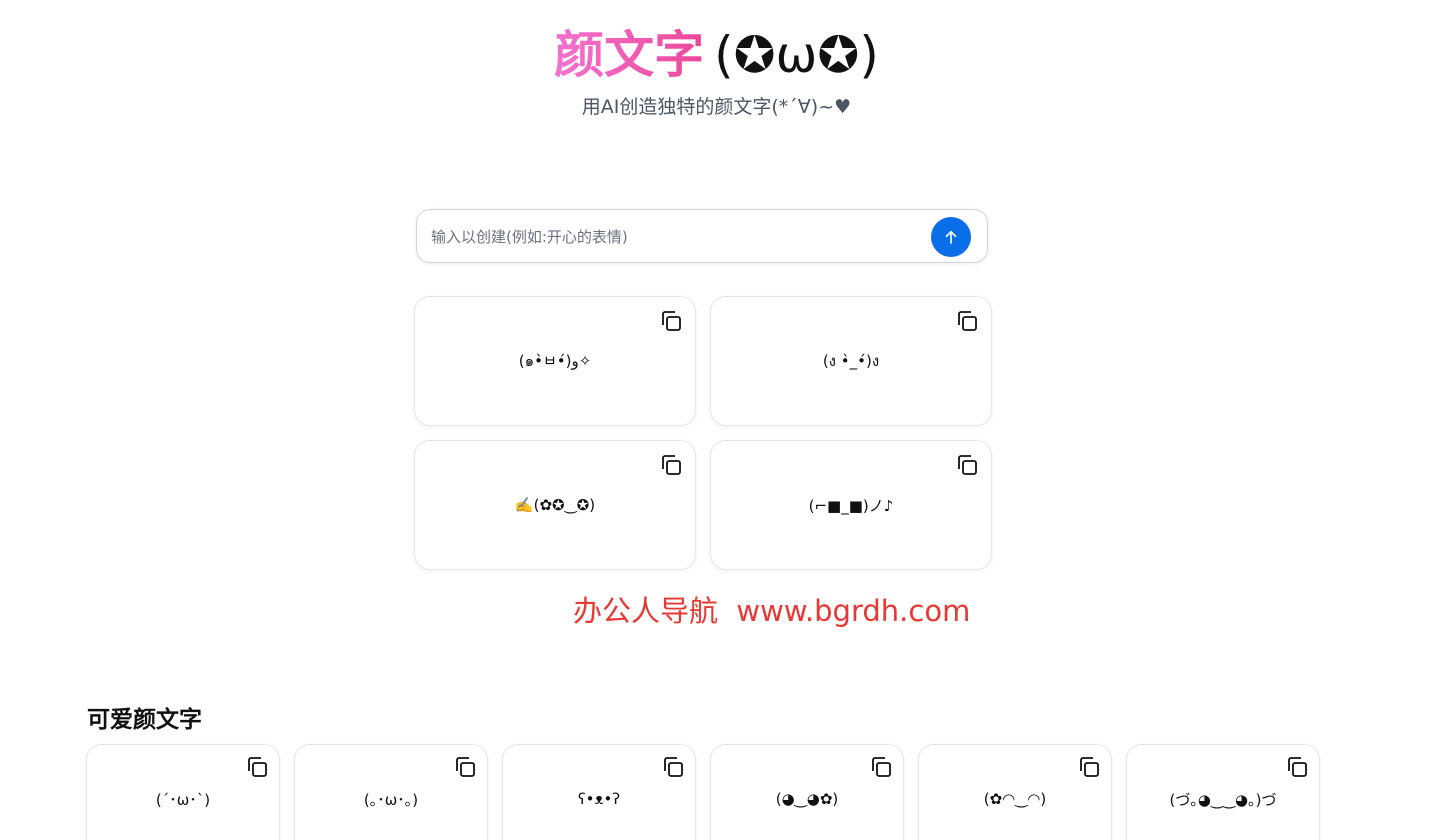 The image size is (1433, 840). Describe the element at coordinates (716, 107) in the screenshot. I see `page-subtitle: 用AI创造独特的颜文字(*´∀)~♥` at that location.